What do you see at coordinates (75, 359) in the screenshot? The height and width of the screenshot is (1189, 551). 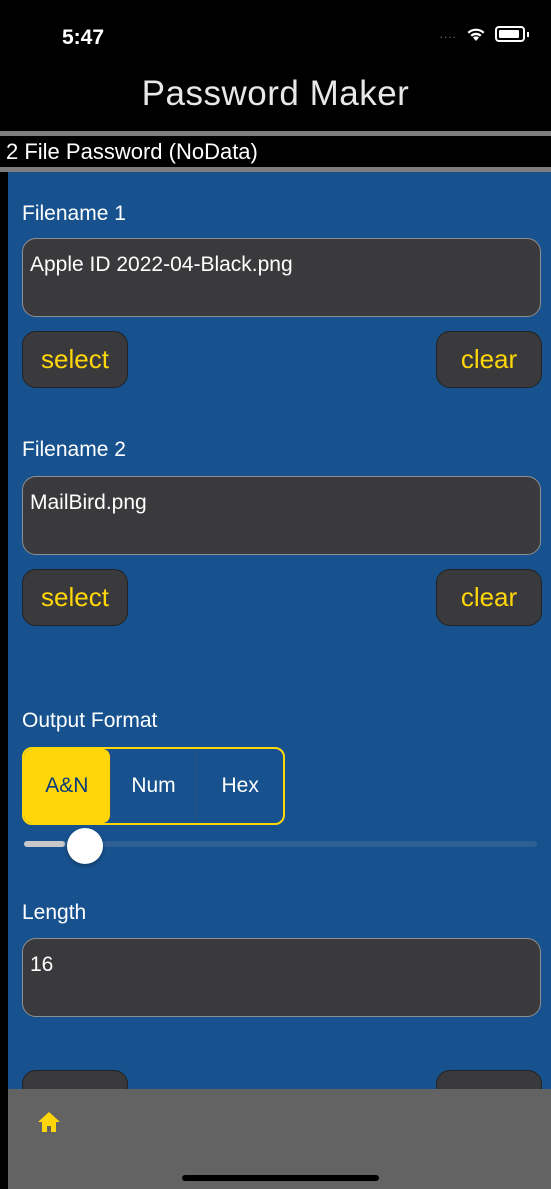 I see `select-file-1-button: select` at bounding box center [75, 359].